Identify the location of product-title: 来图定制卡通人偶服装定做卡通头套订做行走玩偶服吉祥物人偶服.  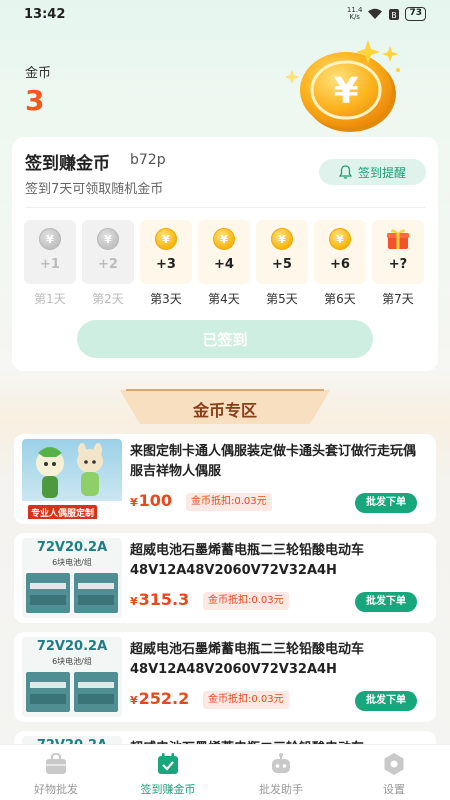
(273, 461).